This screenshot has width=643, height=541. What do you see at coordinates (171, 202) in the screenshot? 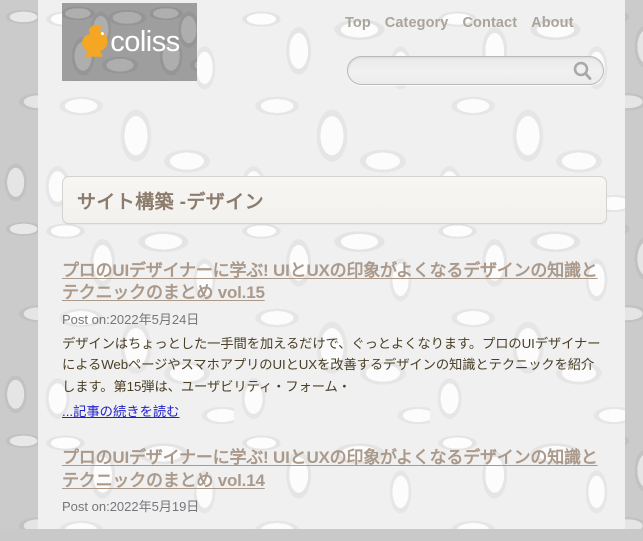
I see `page-title: サイト構築 -デザイン` at bounding box center [171, 202].